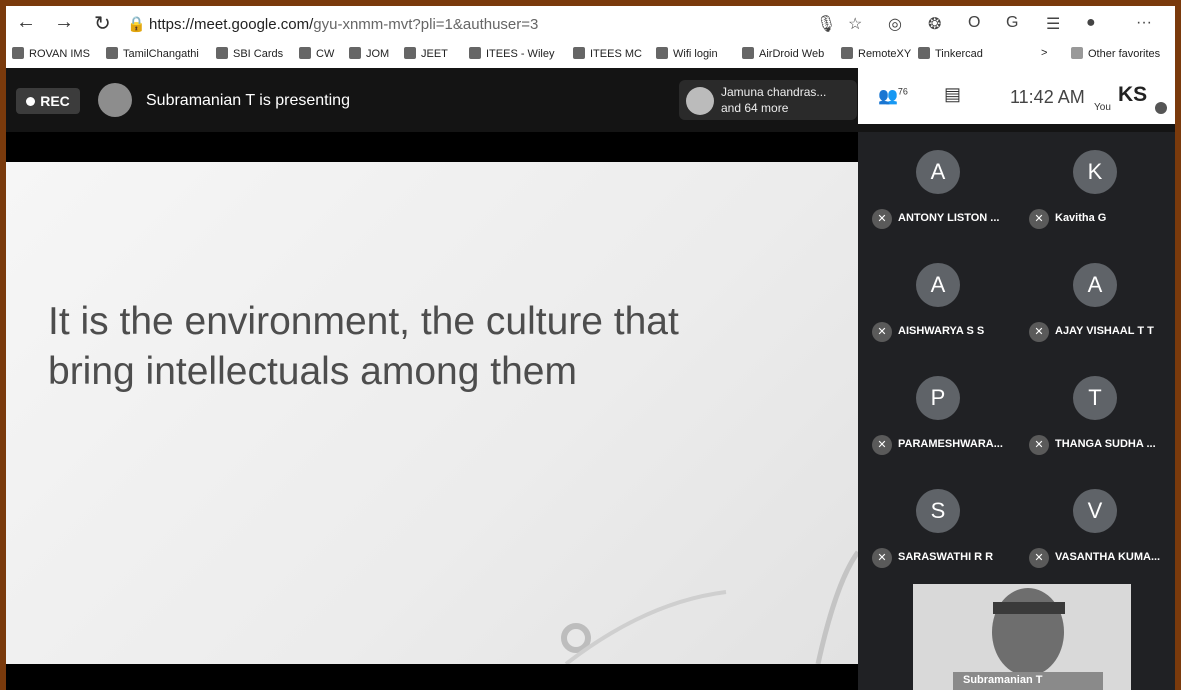 Image resolution: width=1181 pixels, height=690 pixels. I want to click on bookmark-label: Wifi login, so click(695, 54).